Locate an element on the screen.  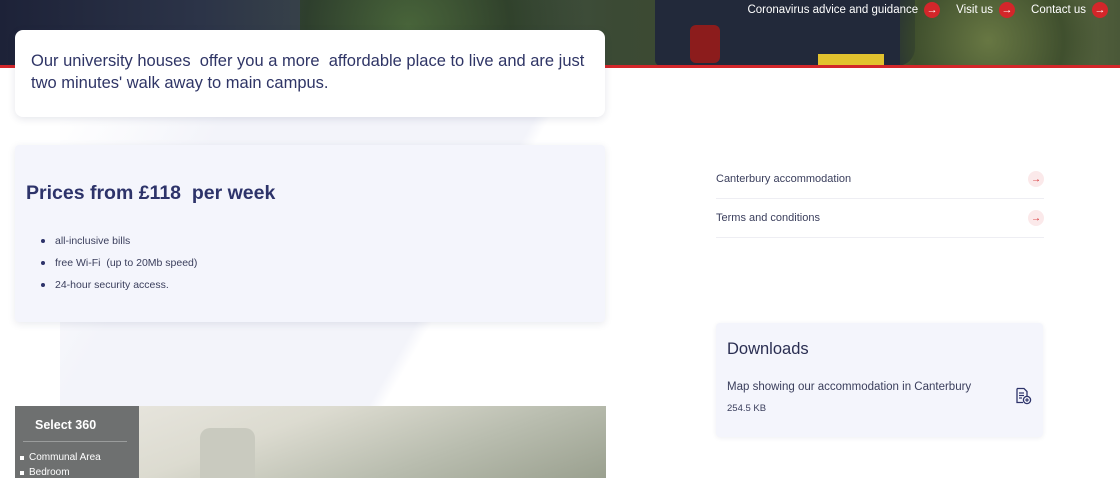
link-label: Terms and conditions is located at coordinates (768, 218).